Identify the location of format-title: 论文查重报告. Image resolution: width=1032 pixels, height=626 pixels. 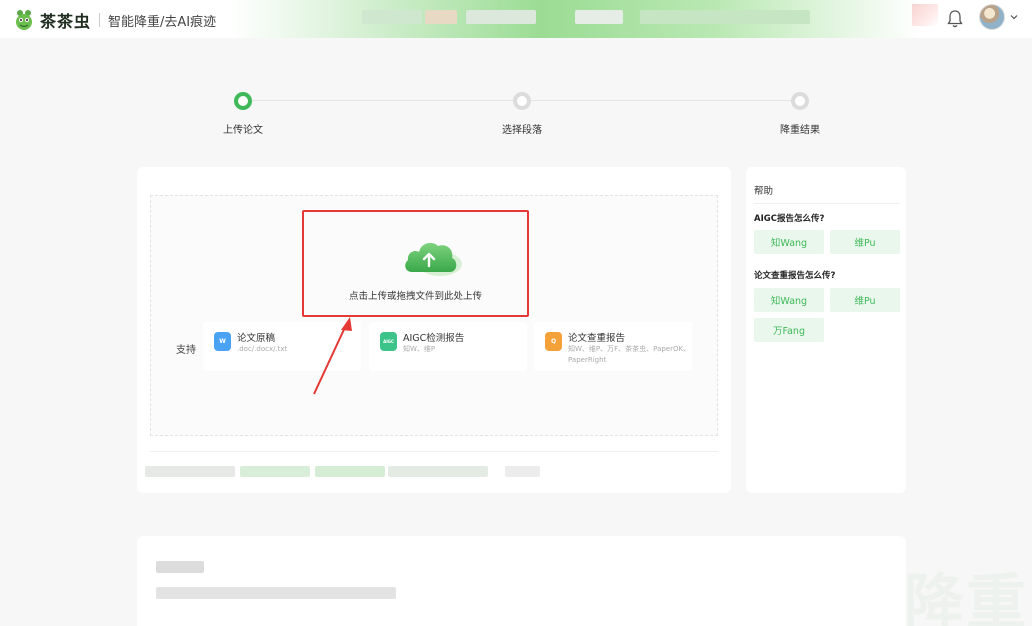
(597, 338).